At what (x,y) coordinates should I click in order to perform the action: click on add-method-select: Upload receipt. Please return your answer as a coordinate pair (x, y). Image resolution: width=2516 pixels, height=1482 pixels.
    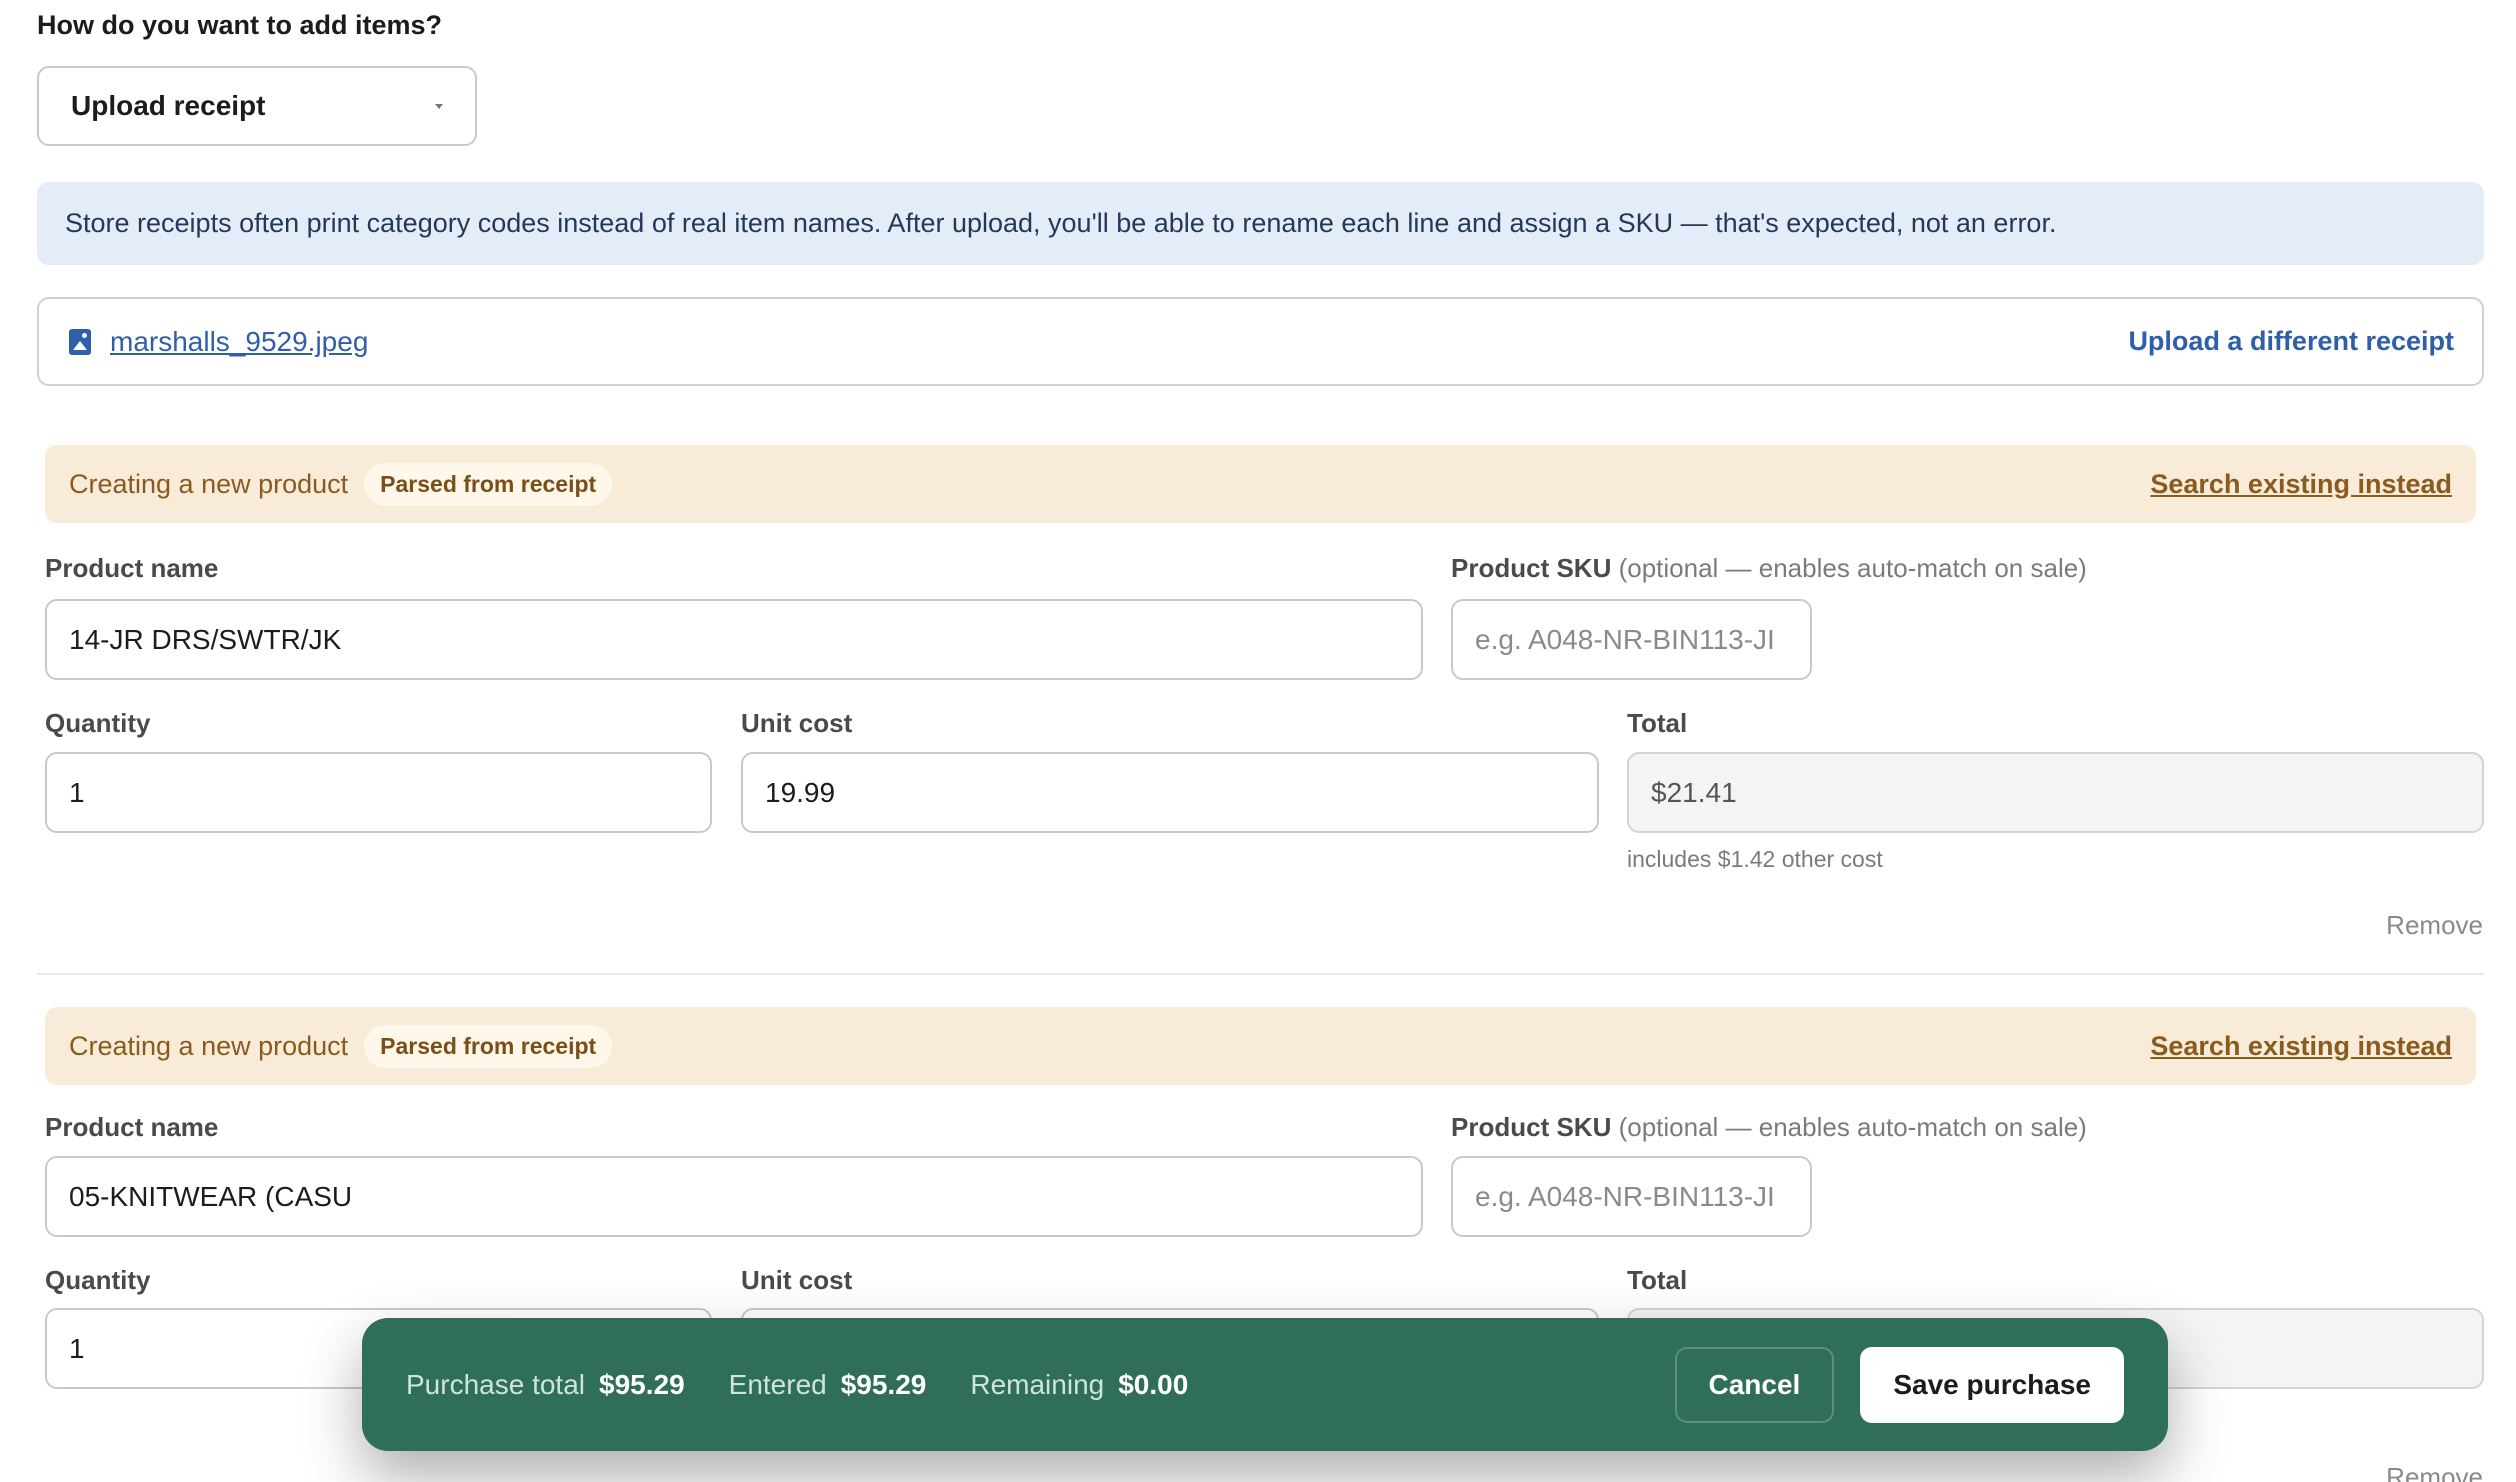
    Looking at the image, I should click on (257, 106).